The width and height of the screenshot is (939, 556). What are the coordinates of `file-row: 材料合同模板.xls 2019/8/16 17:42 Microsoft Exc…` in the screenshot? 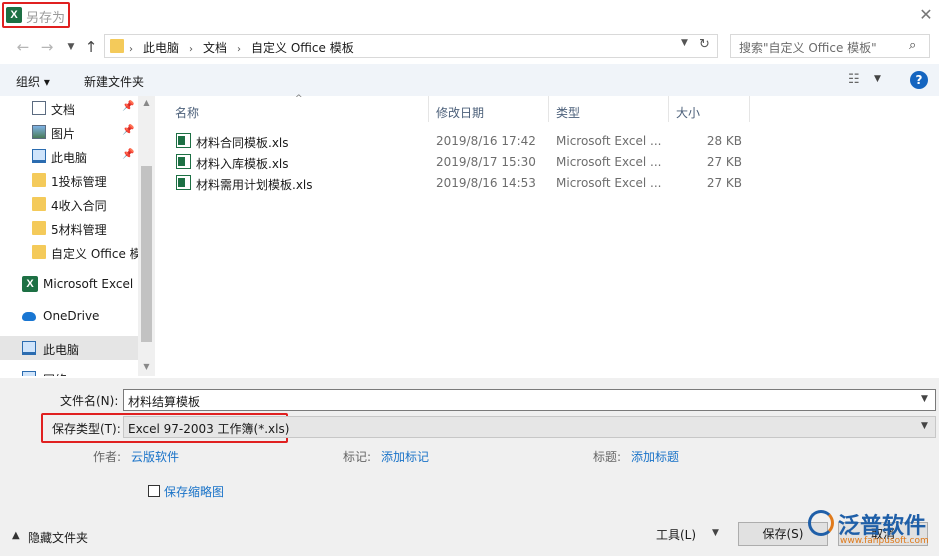 It's located at (458, 140).